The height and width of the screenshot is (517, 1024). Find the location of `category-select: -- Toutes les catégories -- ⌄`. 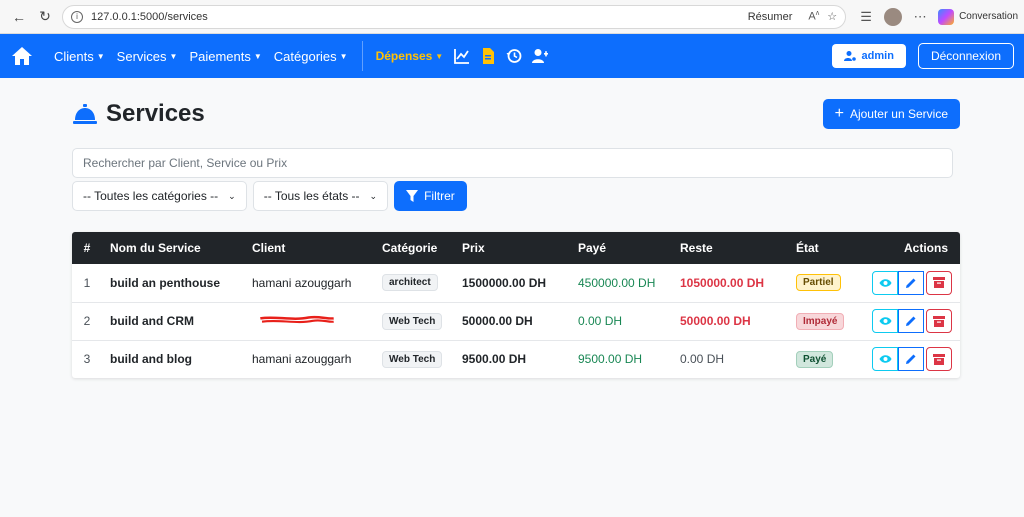

category-select: -- Toutes les catégories -- ⌄ is located at coordinates (159, 196).